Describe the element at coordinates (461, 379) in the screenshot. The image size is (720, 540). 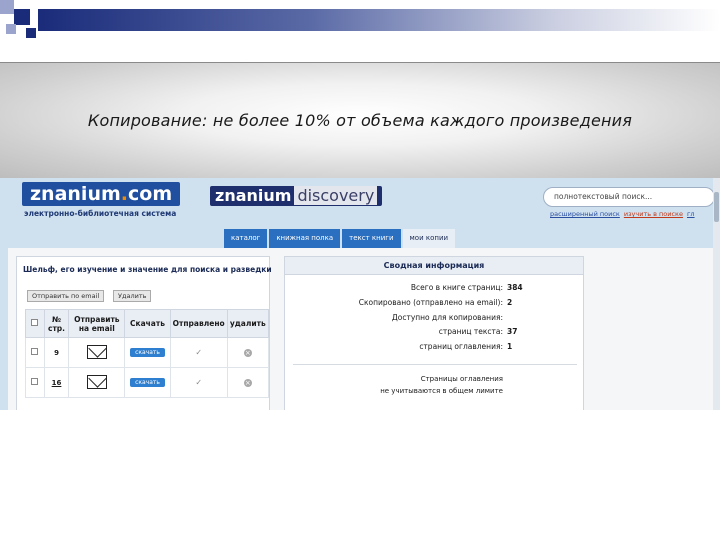
I see `summary-note: Страницы оглавления` at that location.